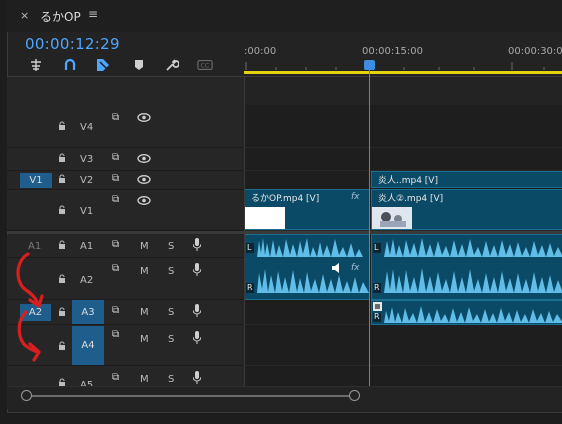 The width and height of the screenshot is (562, 424). I want to click on add-marker-icon, so click(139, 65).